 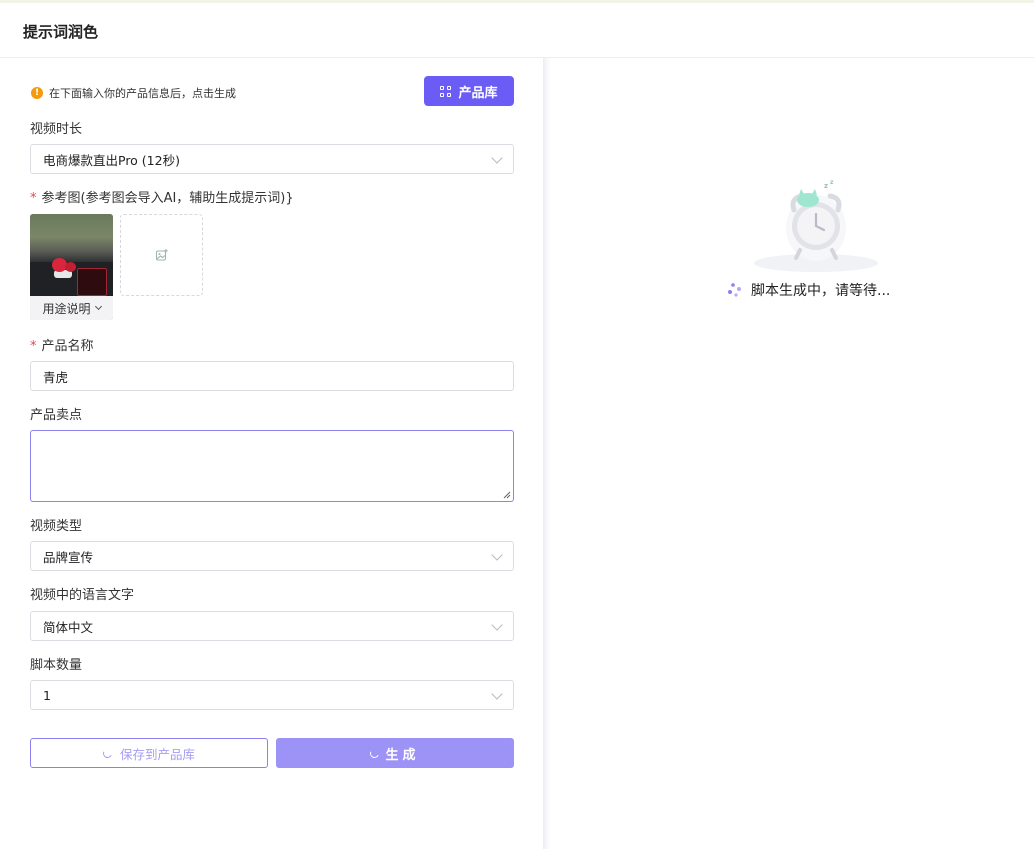 What do you see at coordinates (82, 595) in the screenshot?
I see `language-label: 视频中的语言文字` at bounding box center [82, 595].